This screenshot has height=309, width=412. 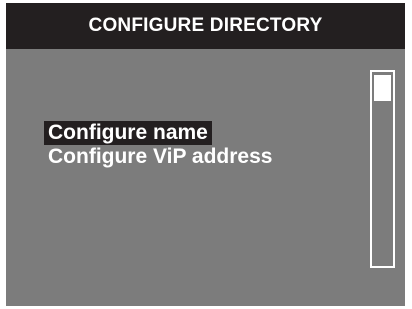 What do you see at coordinates (382, 88) in the screenshot?
I see `scroll-thumb` at bounding box center [382, 88].